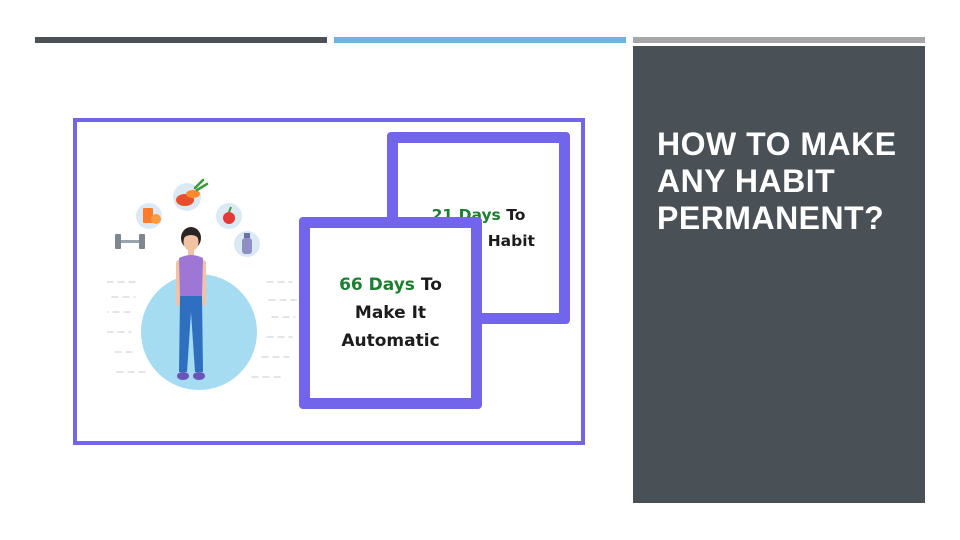 This screenshot has width=960, height=540. I want to click on card-bottom-line2: Make It, so click(390, 313).